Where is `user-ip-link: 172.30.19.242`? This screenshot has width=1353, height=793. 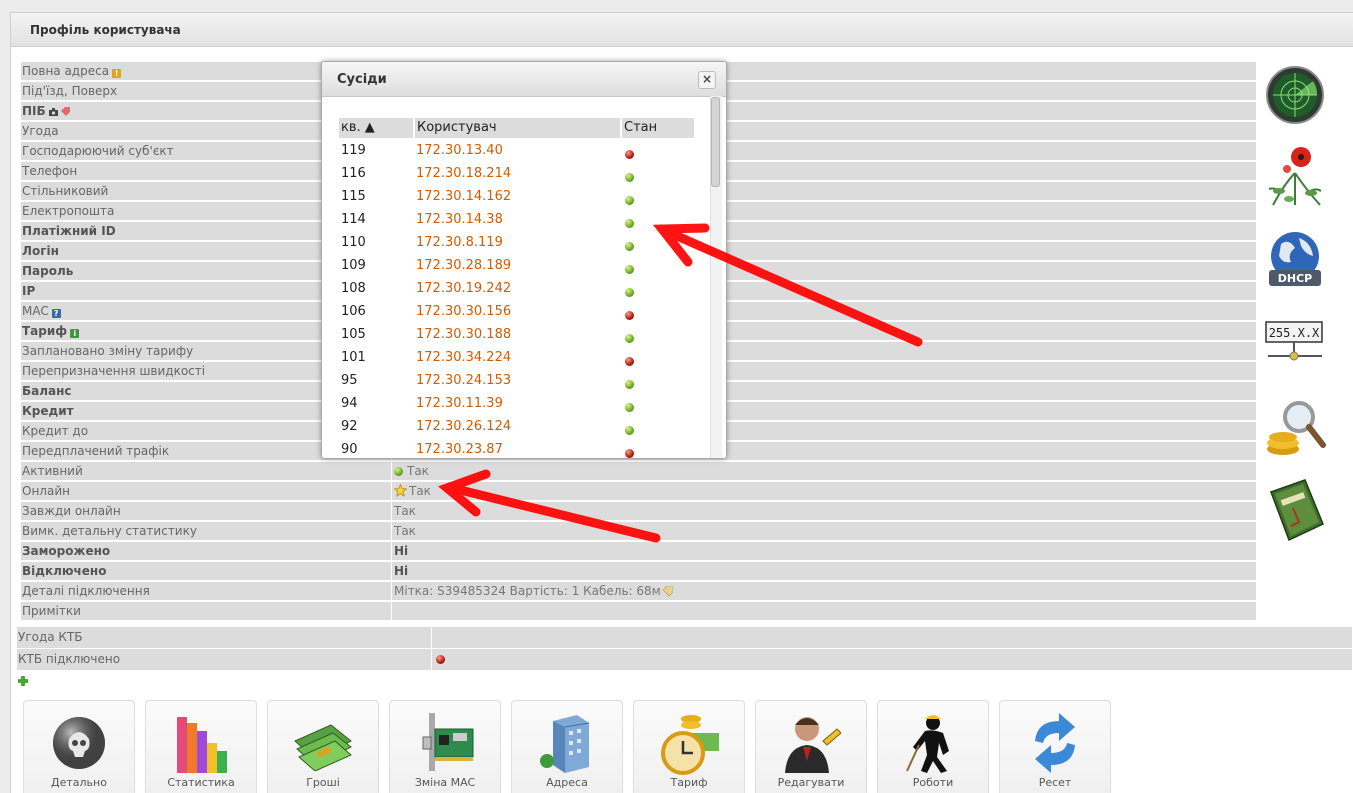 user-ip-link: 172.30.19.242 is located at coordinates (463, 288).